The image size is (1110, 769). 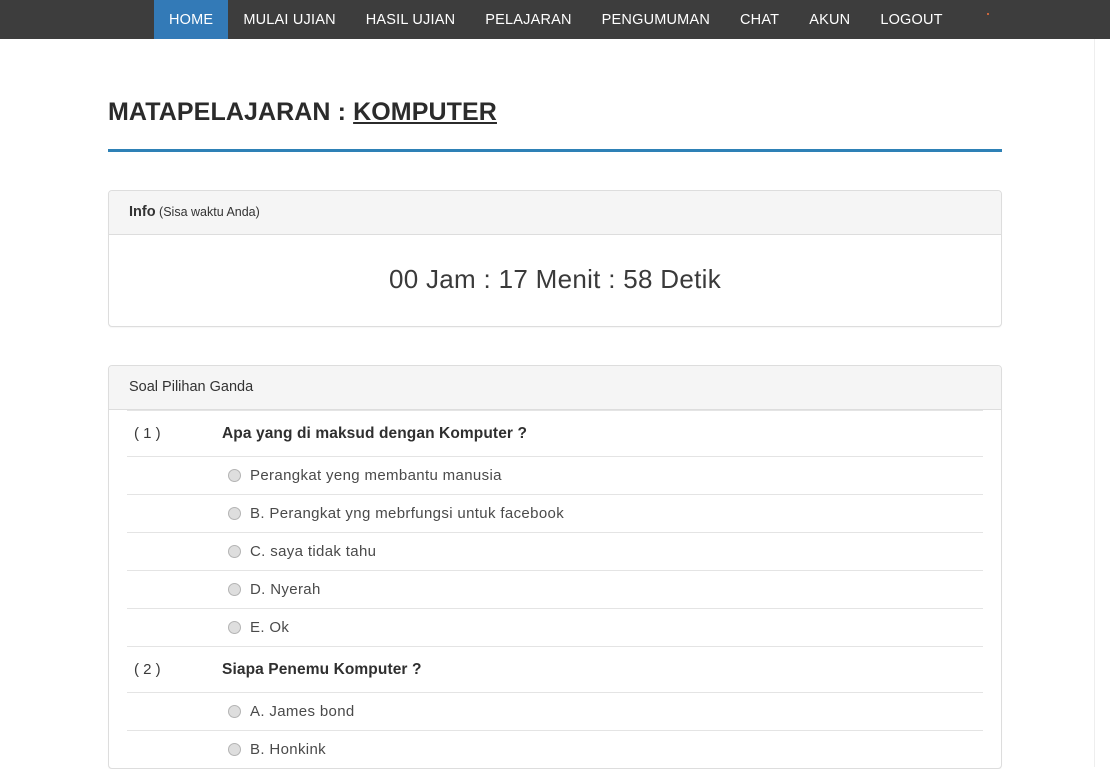 I want to click on option-label: C. saya tidak tahu, so click(x=313, y=551).